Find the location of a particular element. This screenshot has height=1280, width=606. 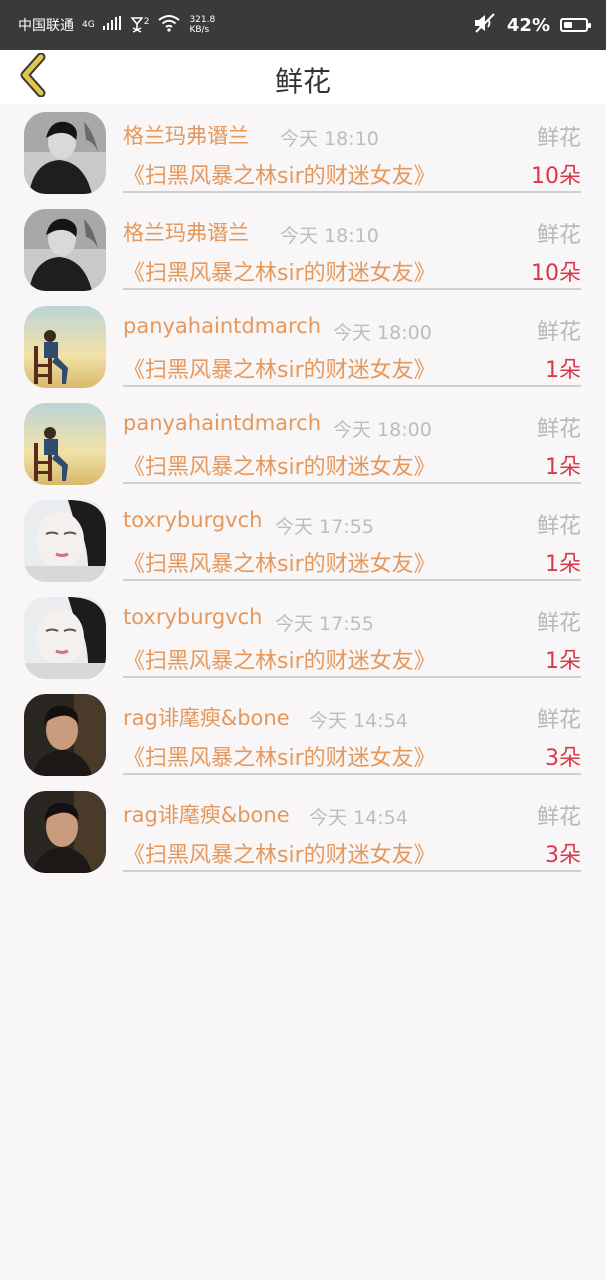

network-type-label: 4G is located at coordinates (88, 25).